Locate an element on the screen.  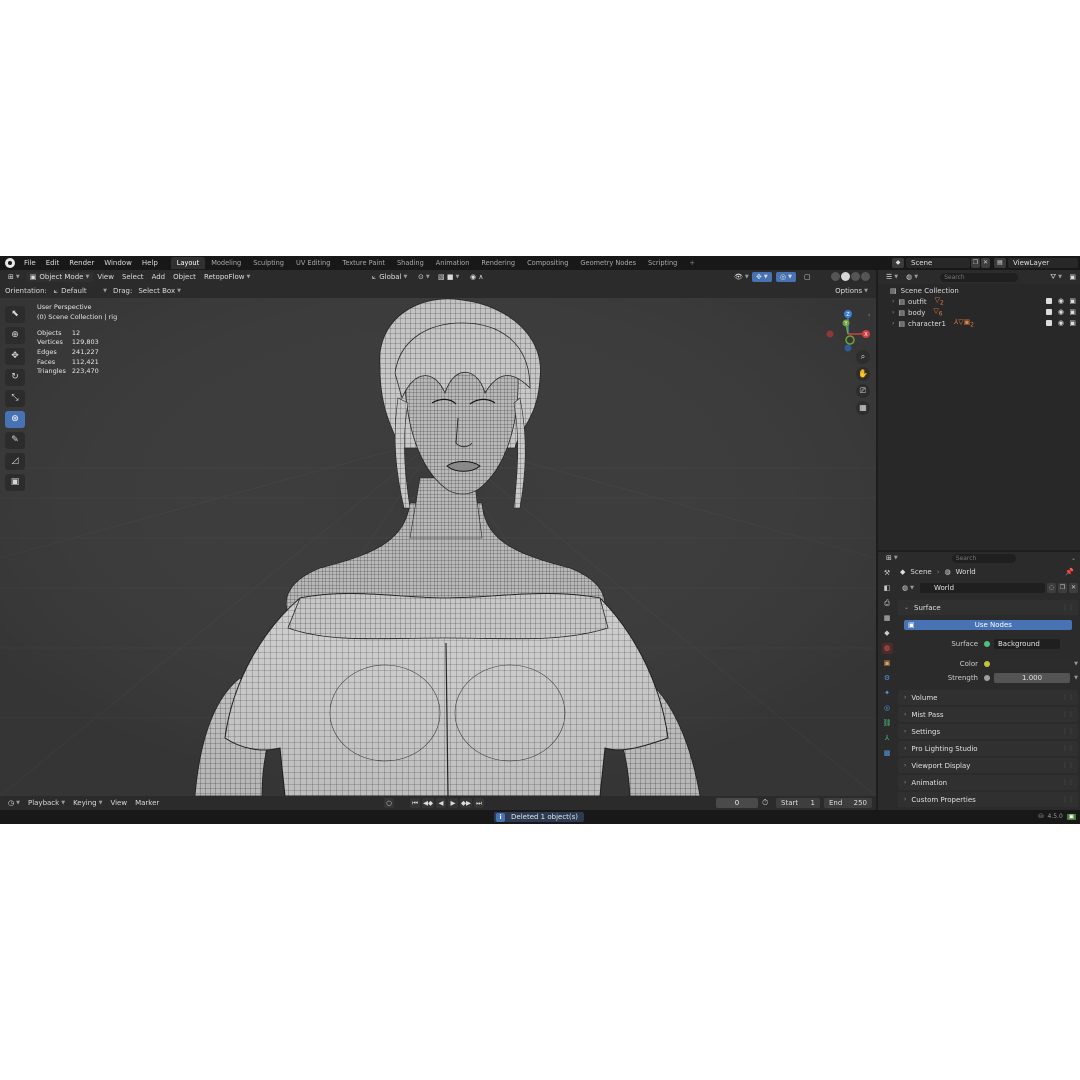
rendered-shading-icon is located at coordinates (865, 276).